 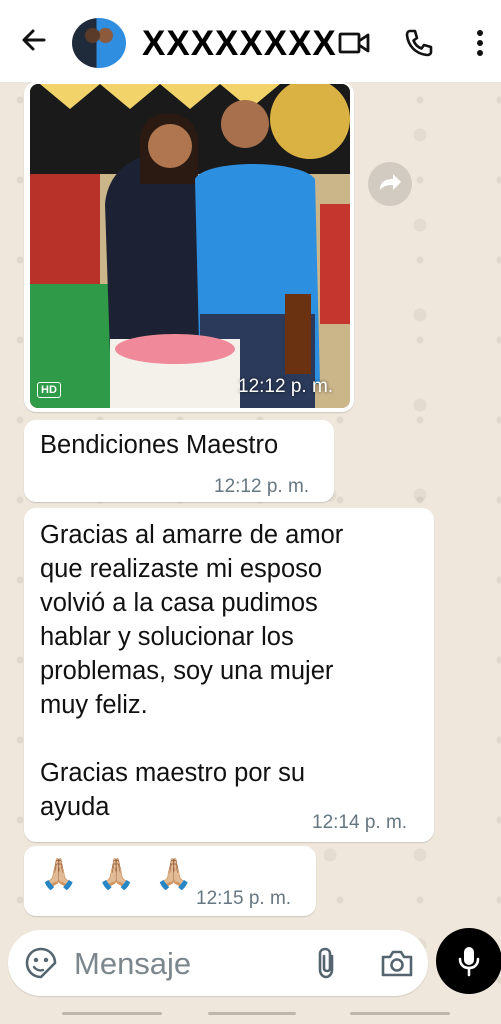 I want to click on contact-name: XXXXXXXX, so click(x=239, y=44).